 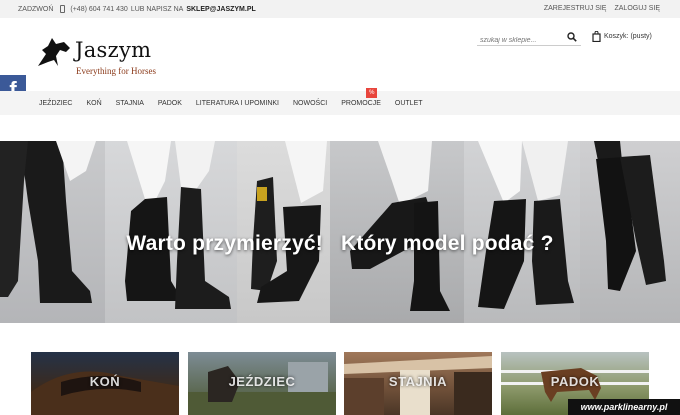 I want to click on promo-badge: %, so click(x=372, y=93).